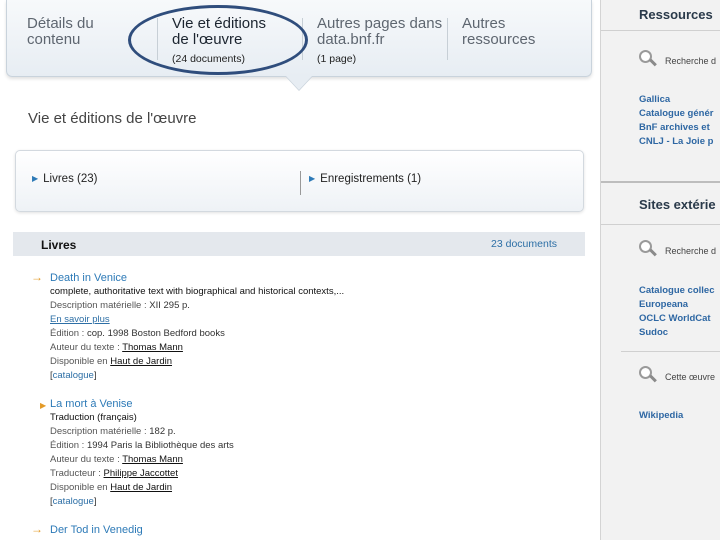 This screenshot has height=540, width=720. I want to click on field-label: Traducteur :, so click(77, 473).